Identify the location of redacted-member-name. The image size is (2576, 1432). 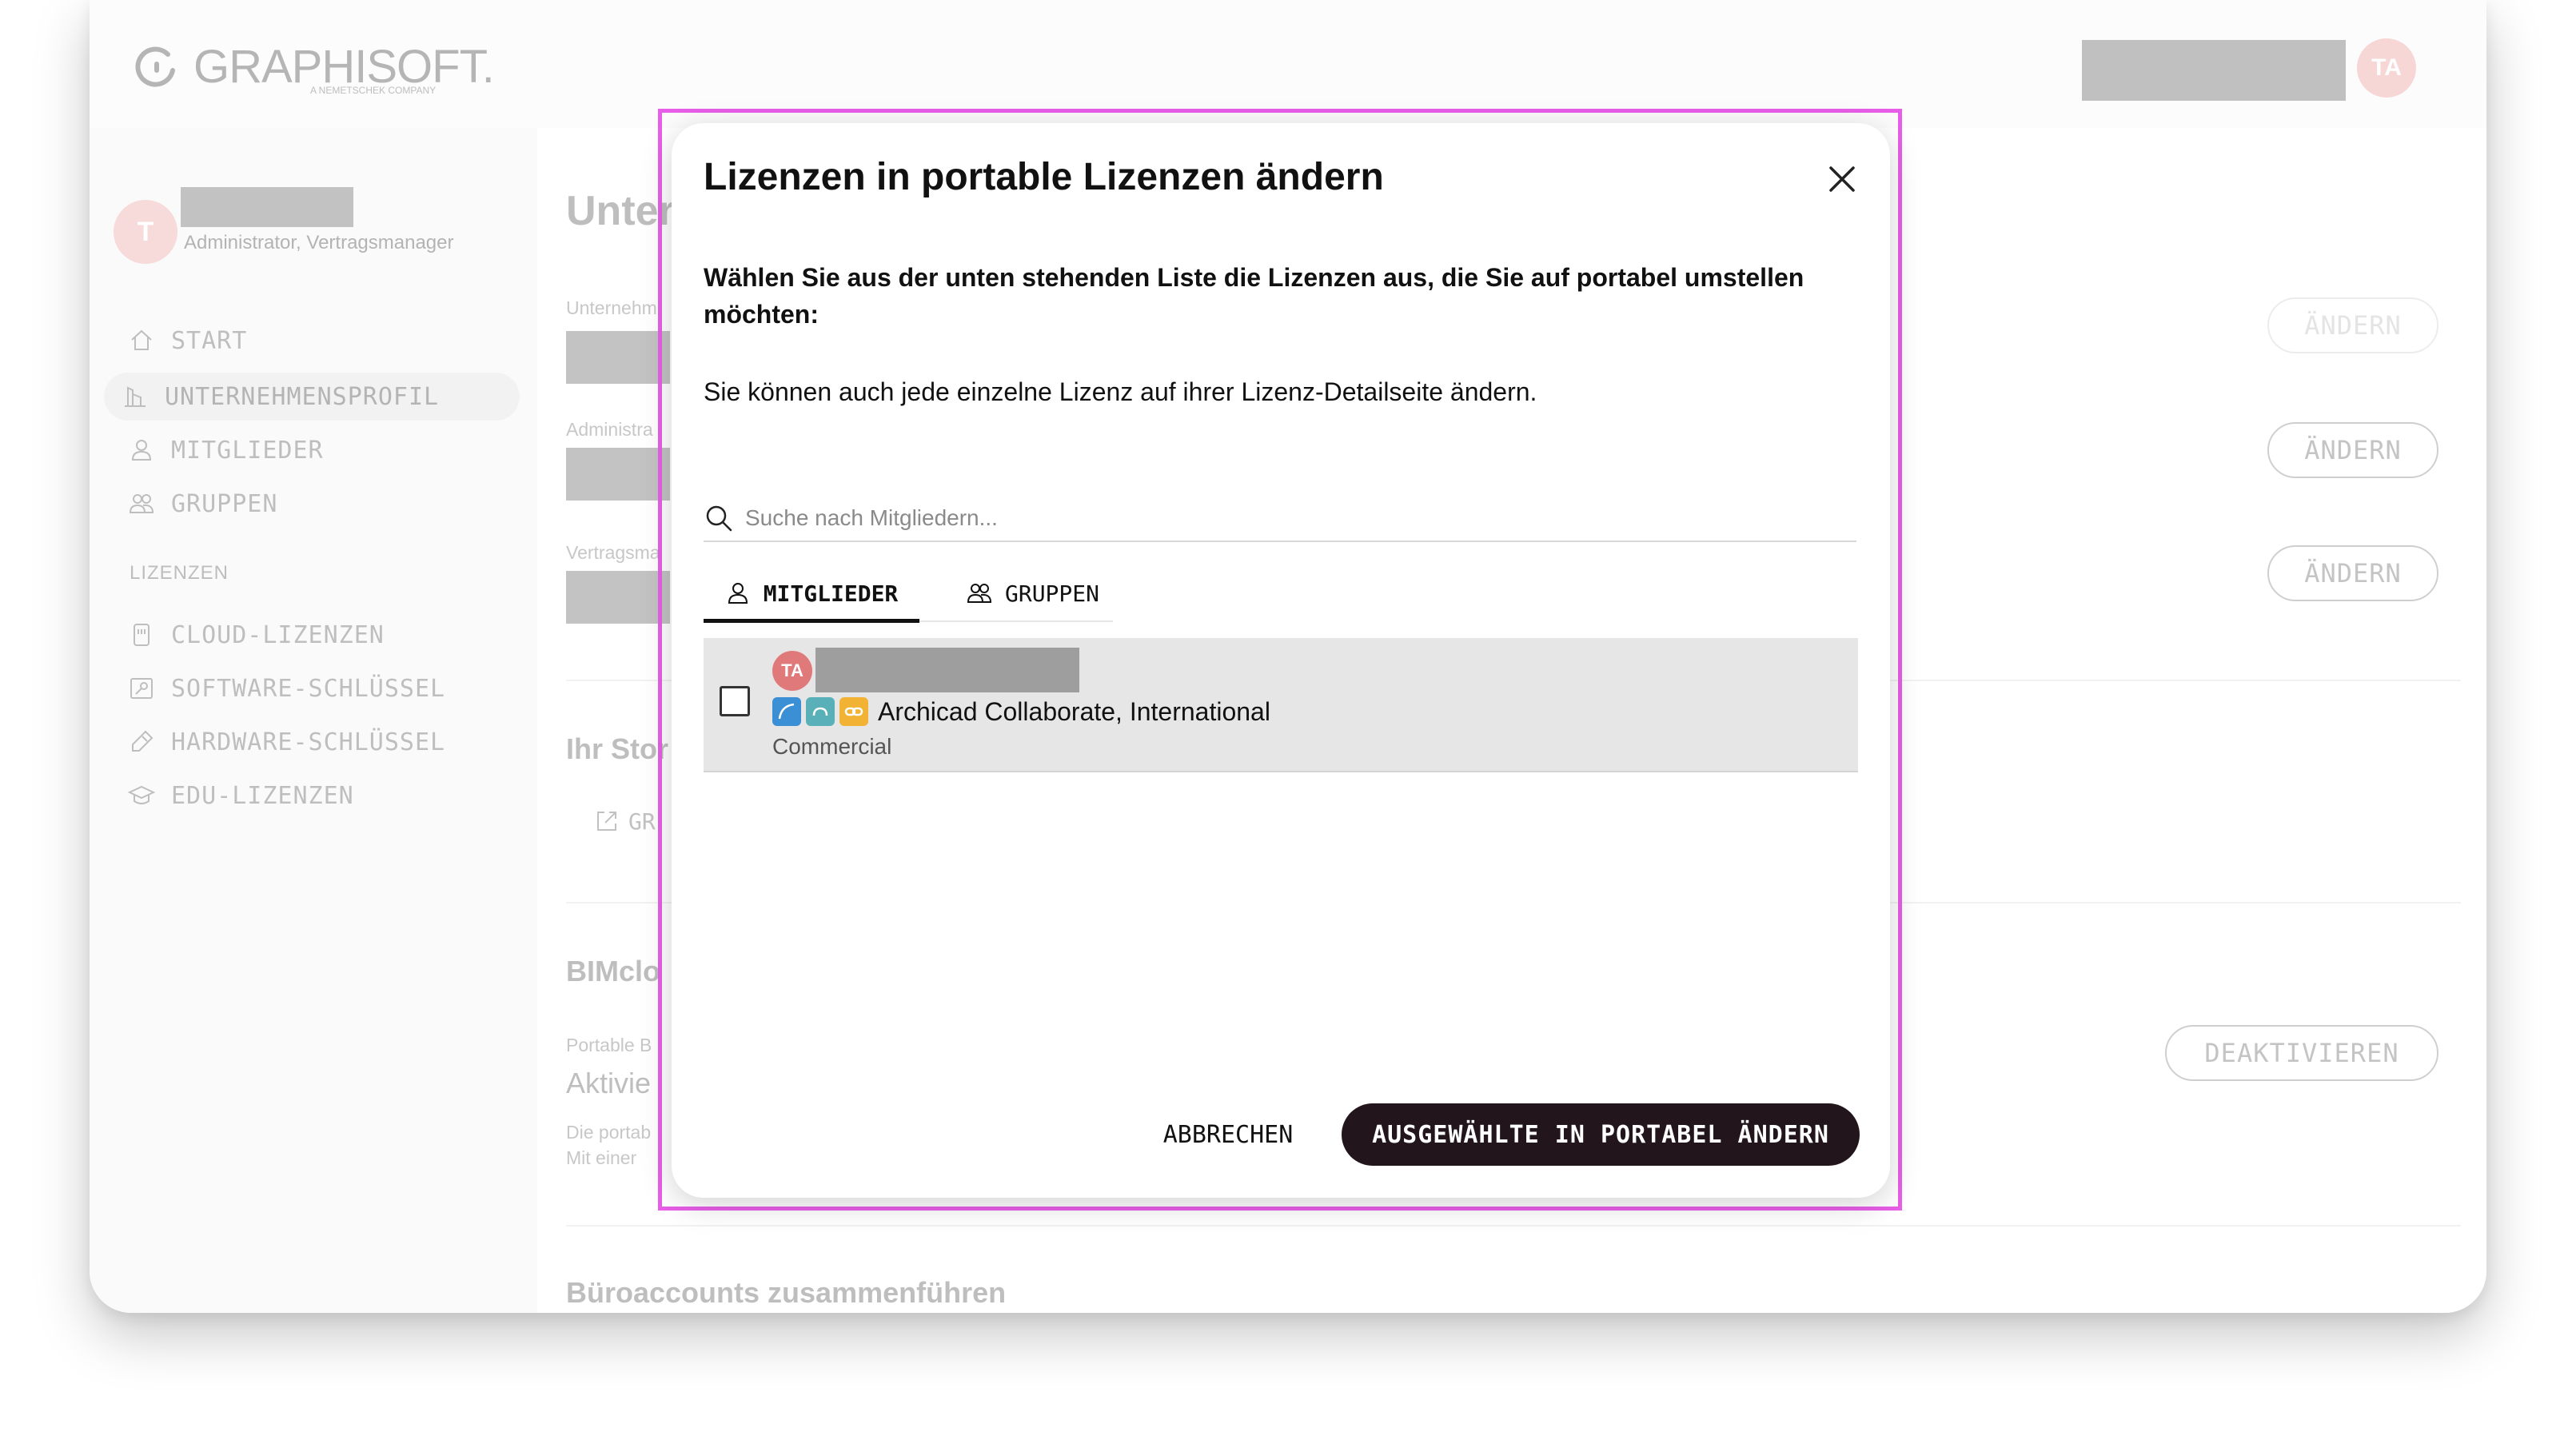
(947, 670).